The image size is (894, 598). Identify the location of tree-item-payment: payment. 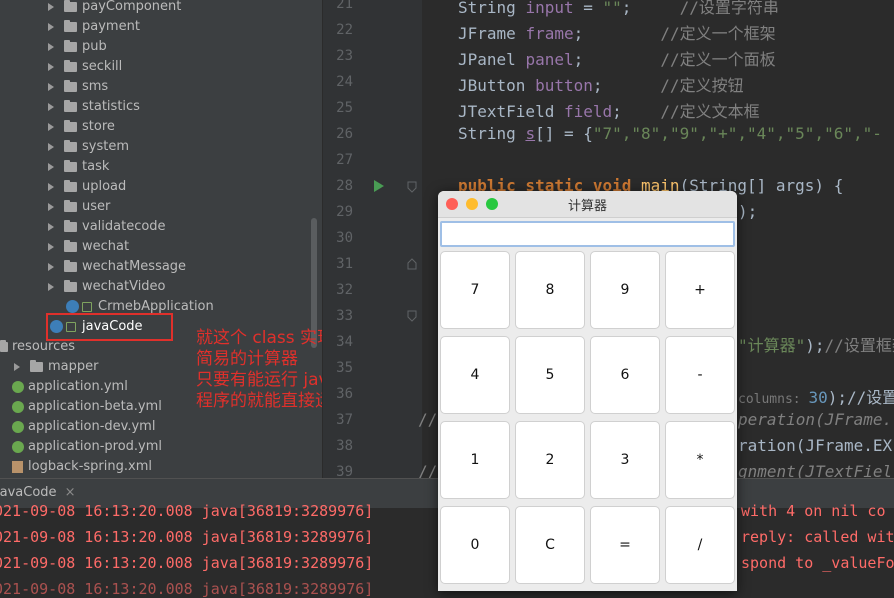
(94, 27).